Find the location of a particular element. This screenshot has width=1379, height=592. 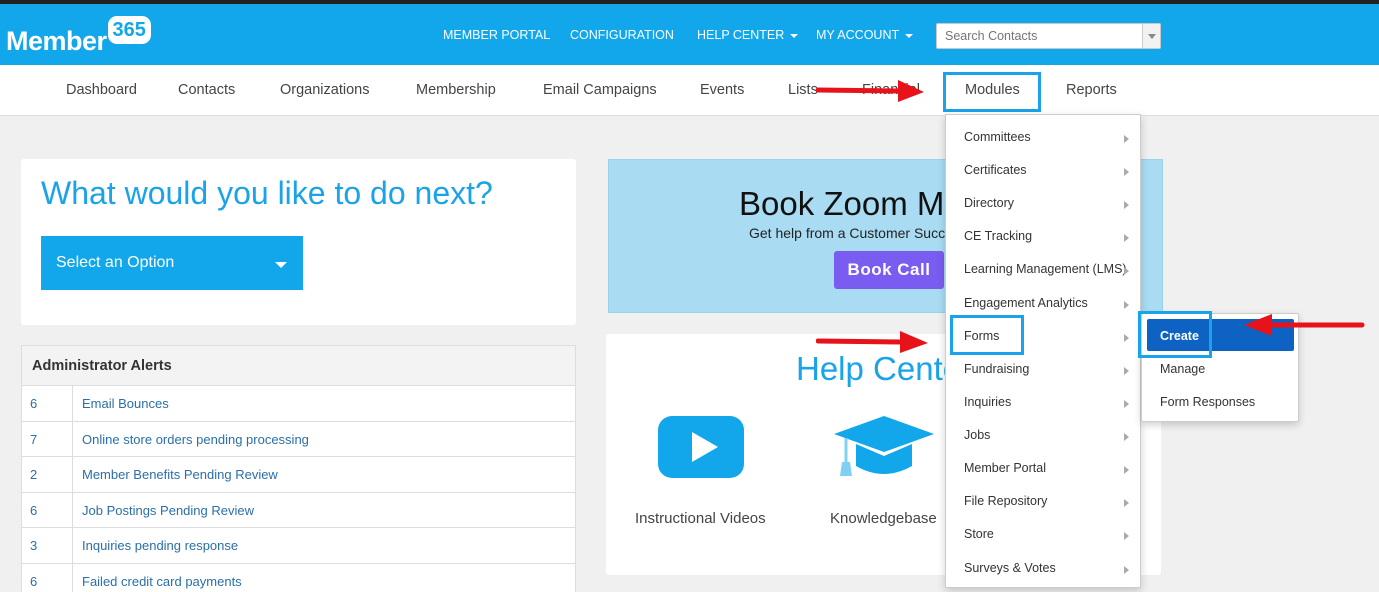

menu-item-label: Surveys & Votes is located at coordinates (1010, 568).